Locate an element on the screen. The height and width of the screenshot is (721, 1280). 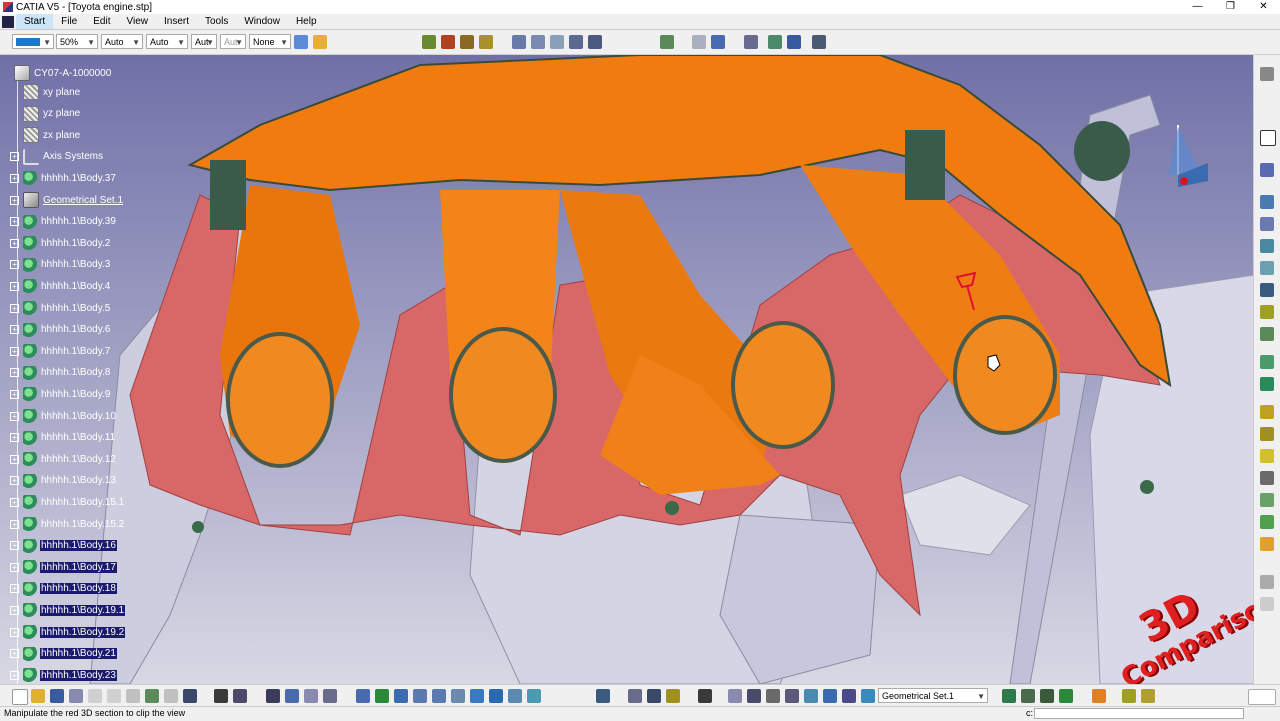
copy-icon is located at coordinates (114, 696).